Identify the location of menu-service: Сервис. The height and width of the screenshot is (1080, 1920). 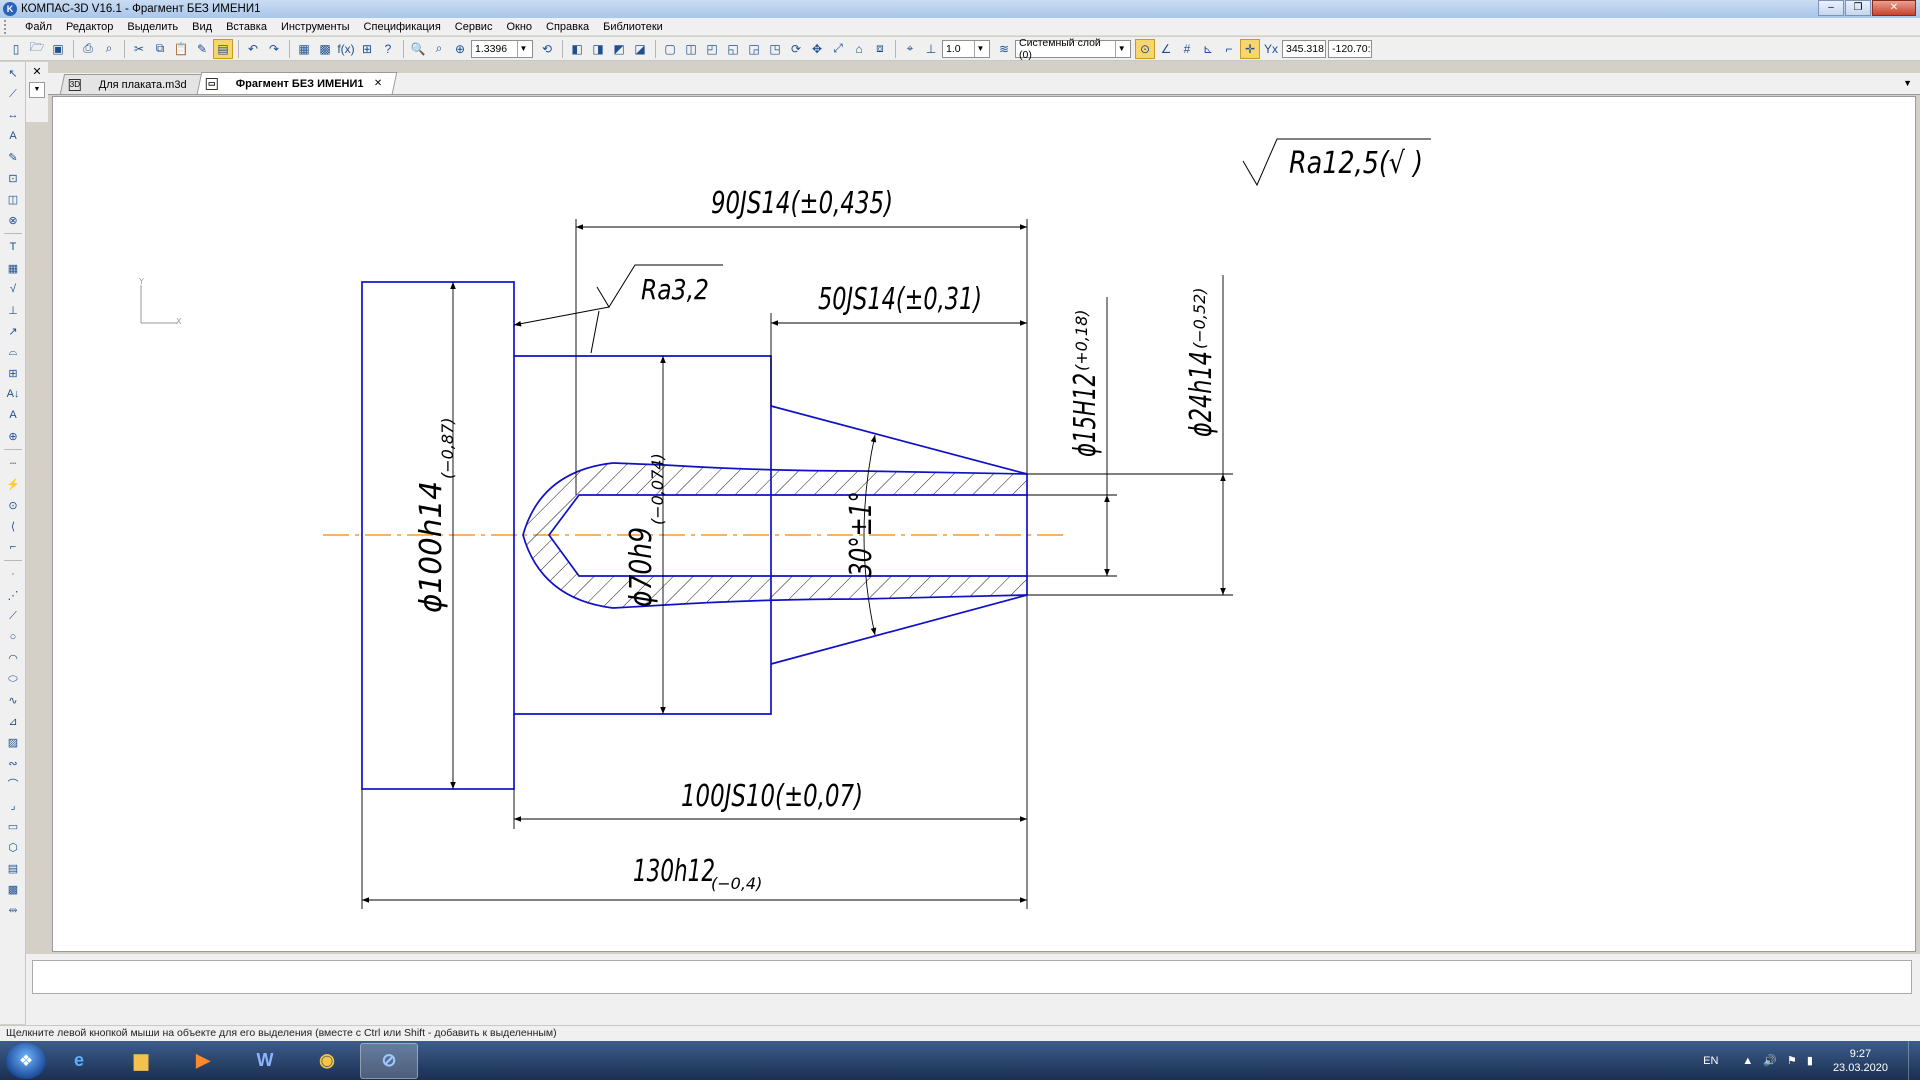
(474, 27).